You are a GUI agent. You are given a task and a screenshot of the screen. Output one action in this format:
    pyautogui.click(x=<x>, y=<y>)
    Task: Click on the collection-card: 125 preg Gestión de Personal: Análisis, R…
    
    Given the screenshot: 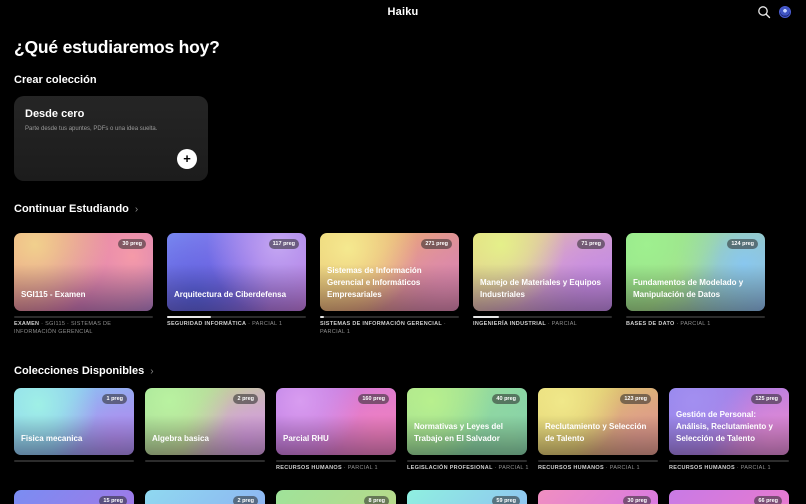 What is the action you would take?
    pyautogui.click(x=729, y=421)
    